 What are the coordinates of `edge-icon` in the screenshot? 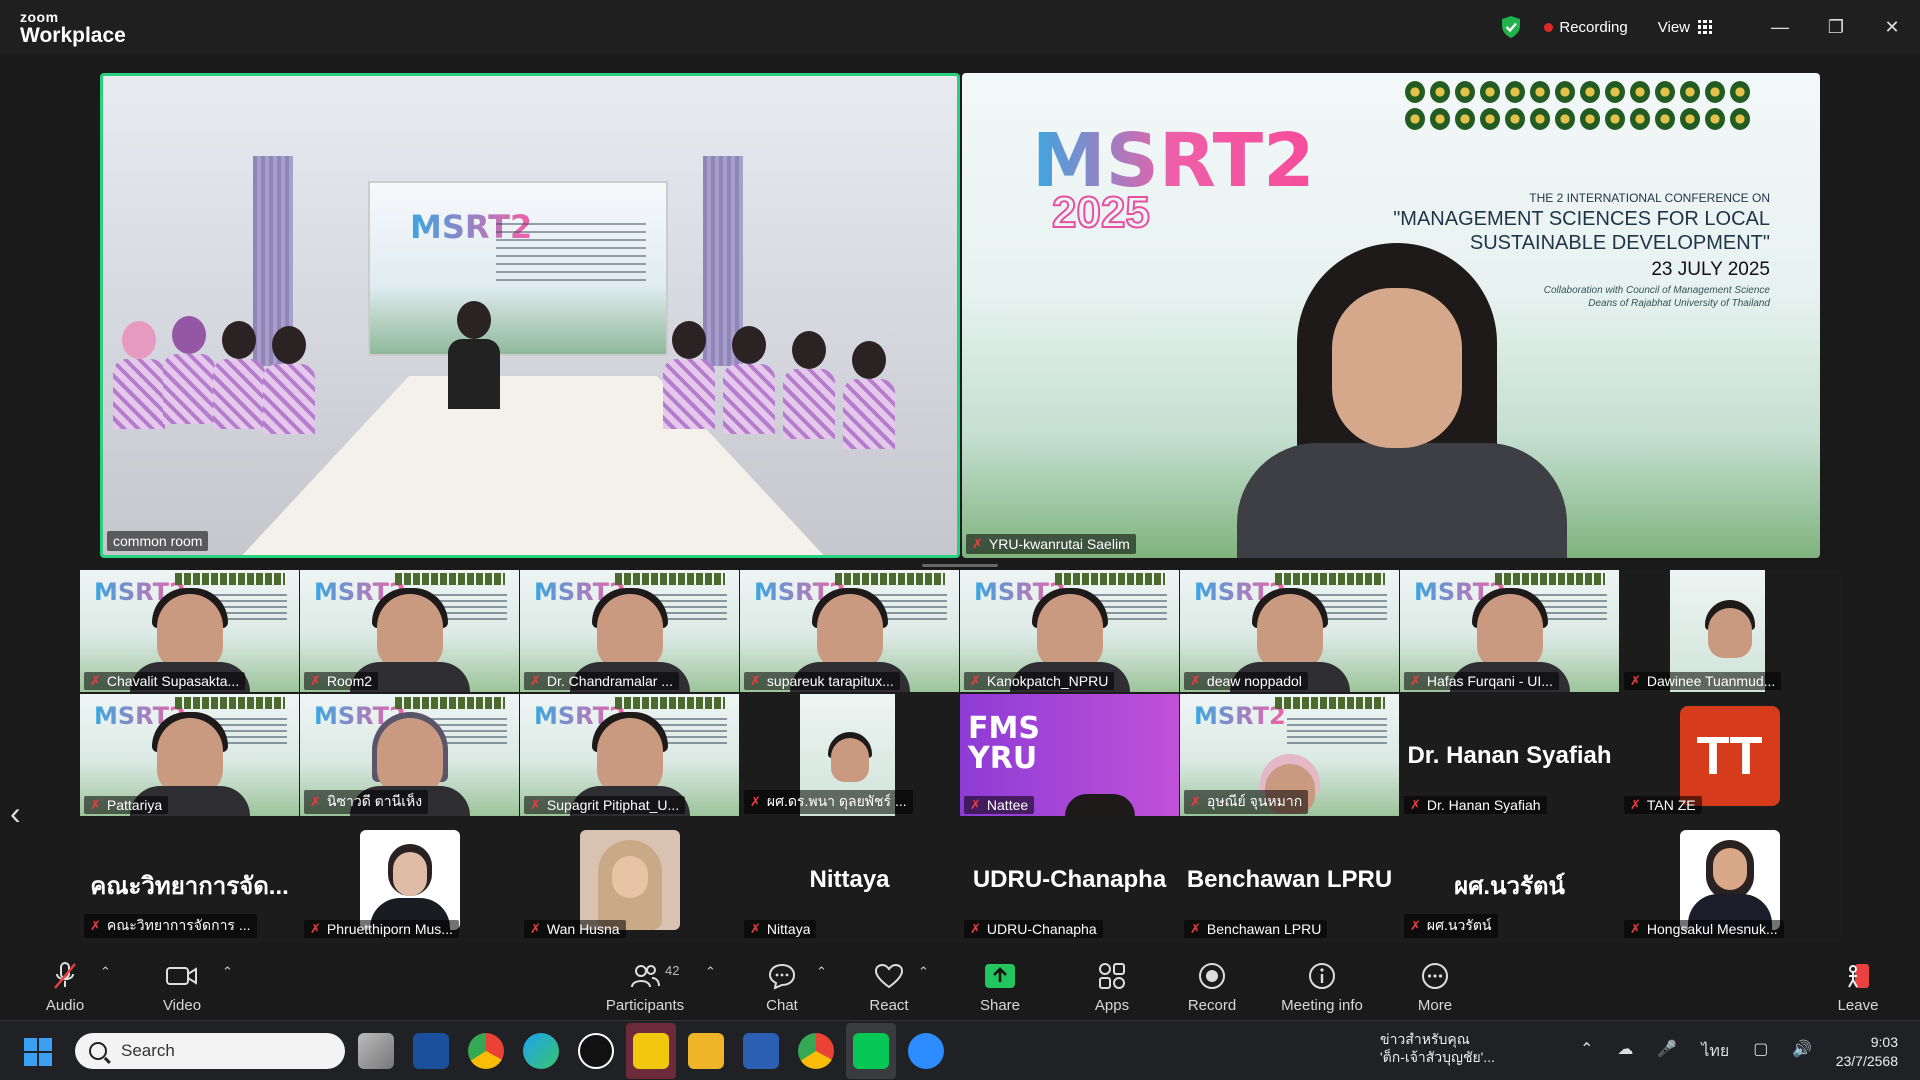 It's located at (541, 1051).